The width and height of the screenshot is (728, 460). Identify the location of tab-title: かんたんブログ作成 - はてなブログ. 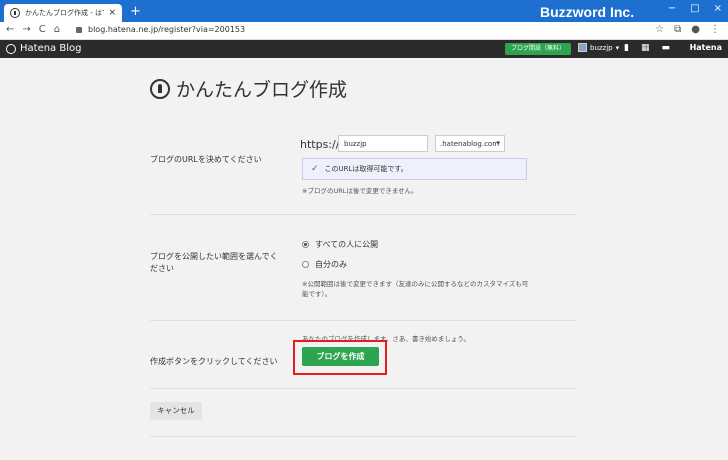
(64, 13).